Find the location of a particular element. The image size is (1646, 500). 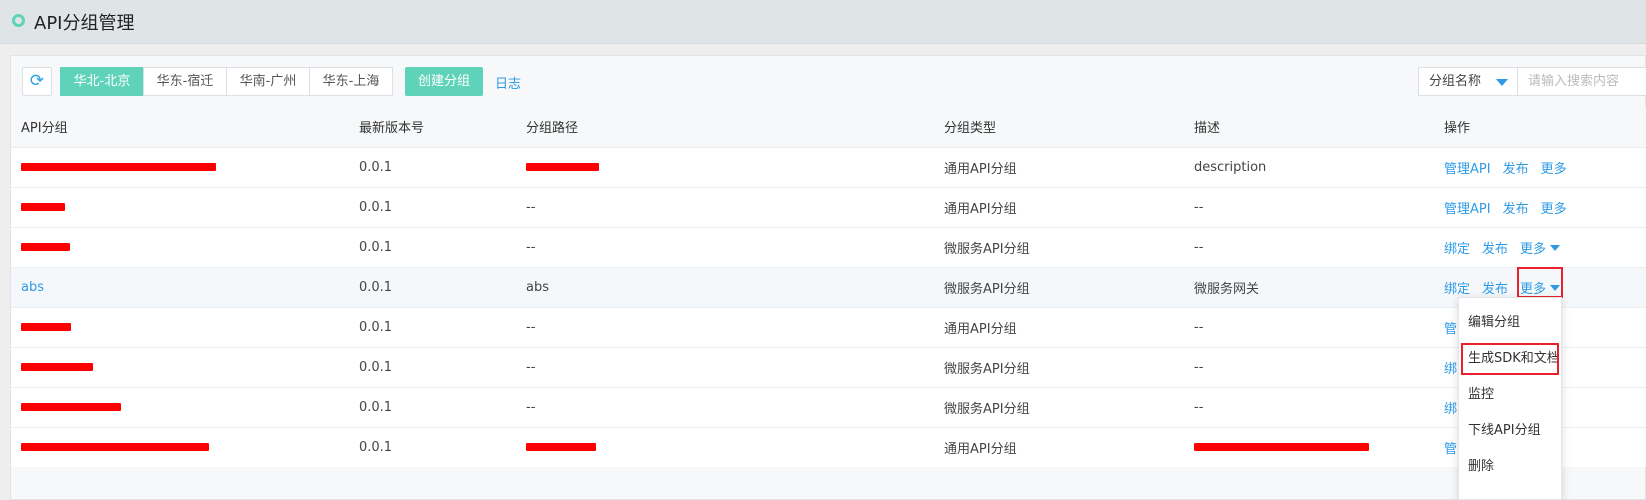

search-field-label: 分组名称 is located at coordinates (1455, 81).